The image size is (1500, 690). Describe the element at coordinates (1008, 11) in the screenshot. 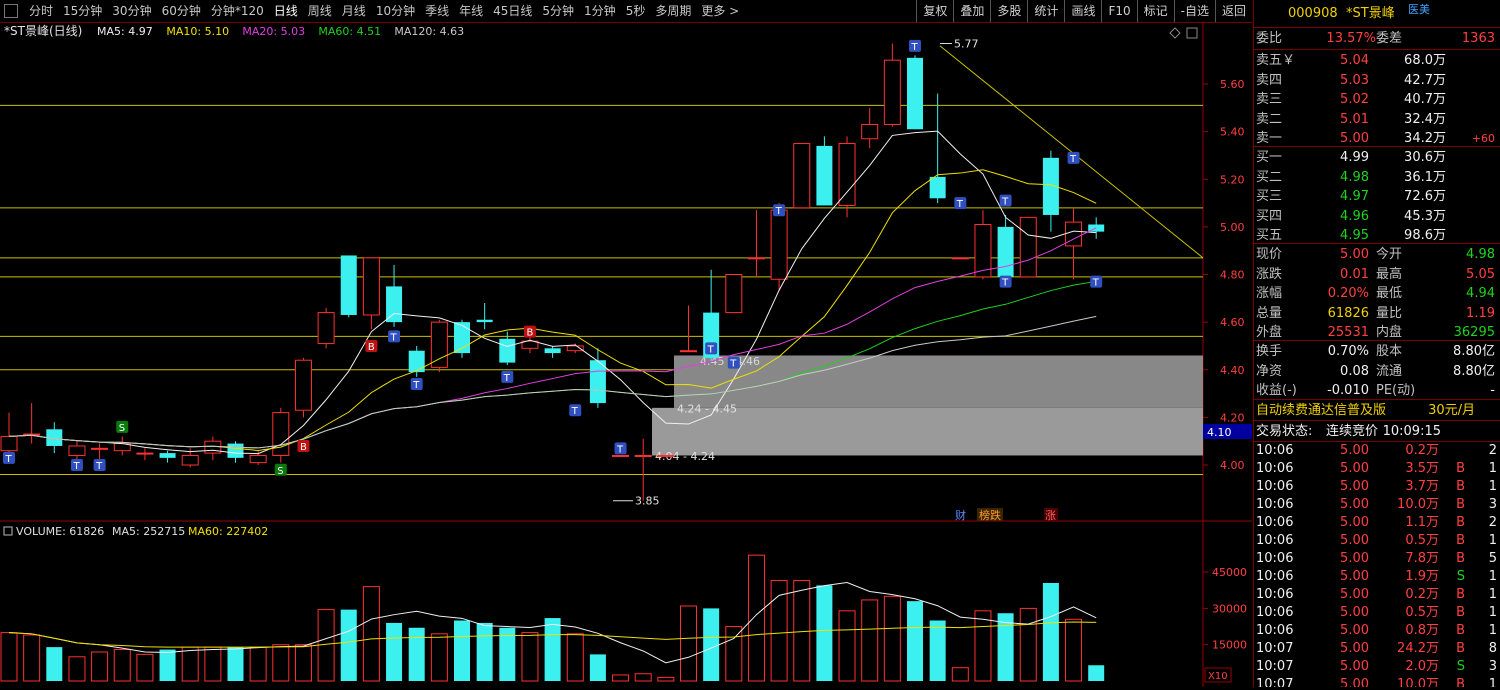

I see `tool-button-2: 多股` at that location.